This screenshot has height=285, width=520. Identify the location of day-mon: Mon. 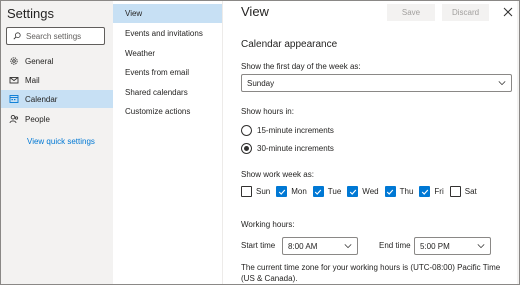
(291, 191).